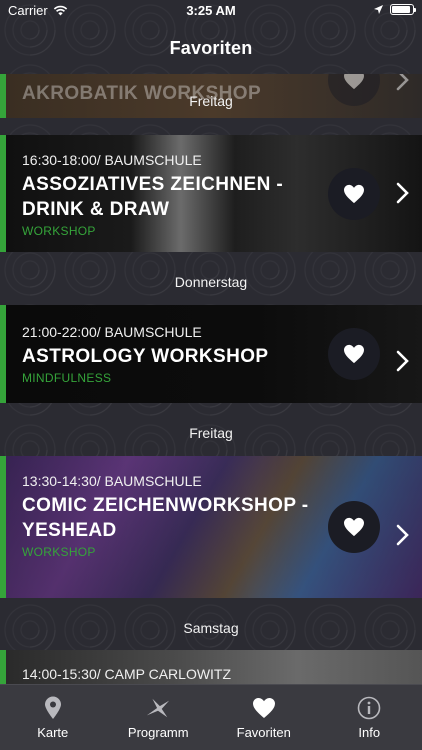  I want to click on status-right, so click(394, 9).